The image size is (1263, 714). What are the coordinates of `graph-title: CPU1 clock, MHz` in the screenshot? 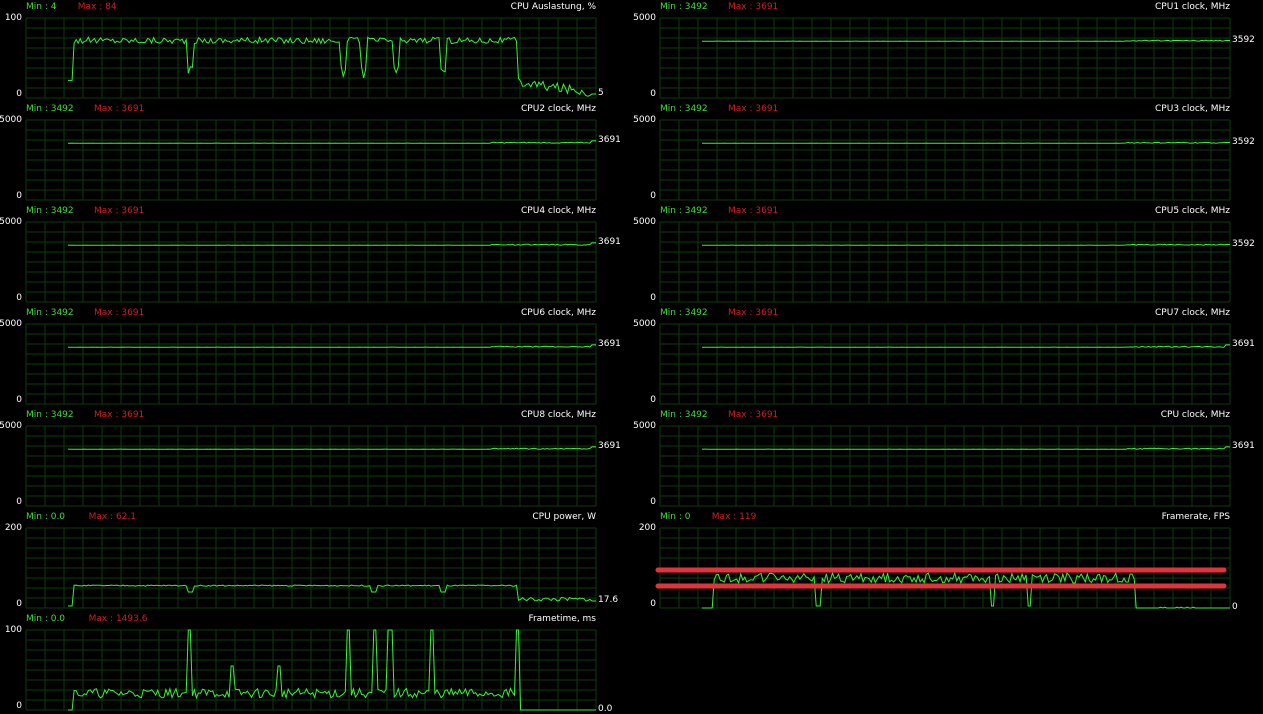 It's located at (1192, 7).